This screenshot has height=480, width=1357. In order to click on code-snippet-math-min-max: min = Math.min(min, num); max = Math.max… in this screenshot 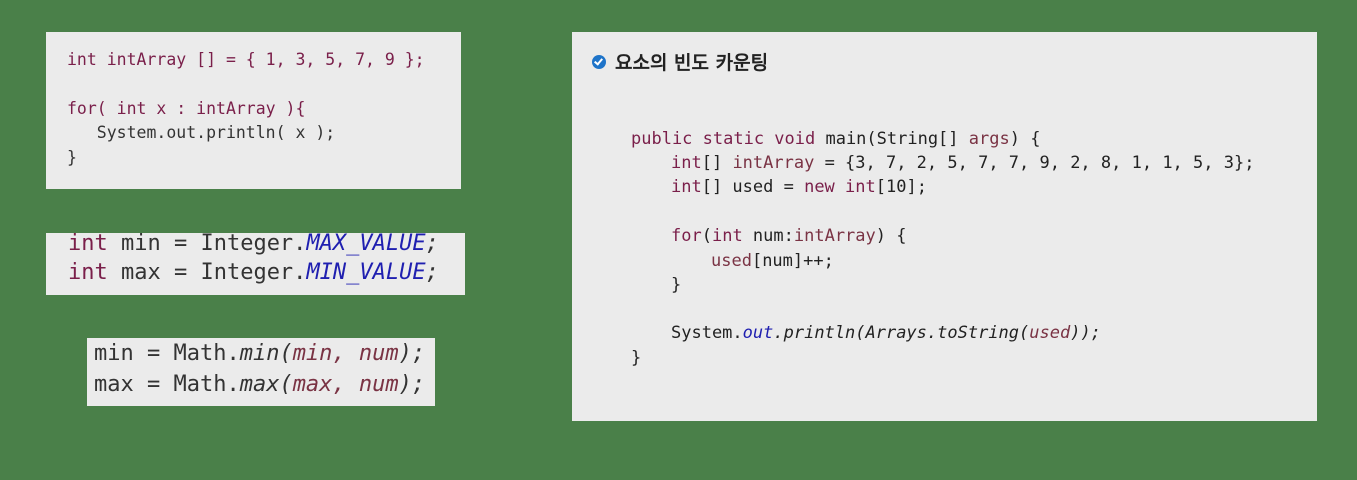, I will do `click(261, 372)`.